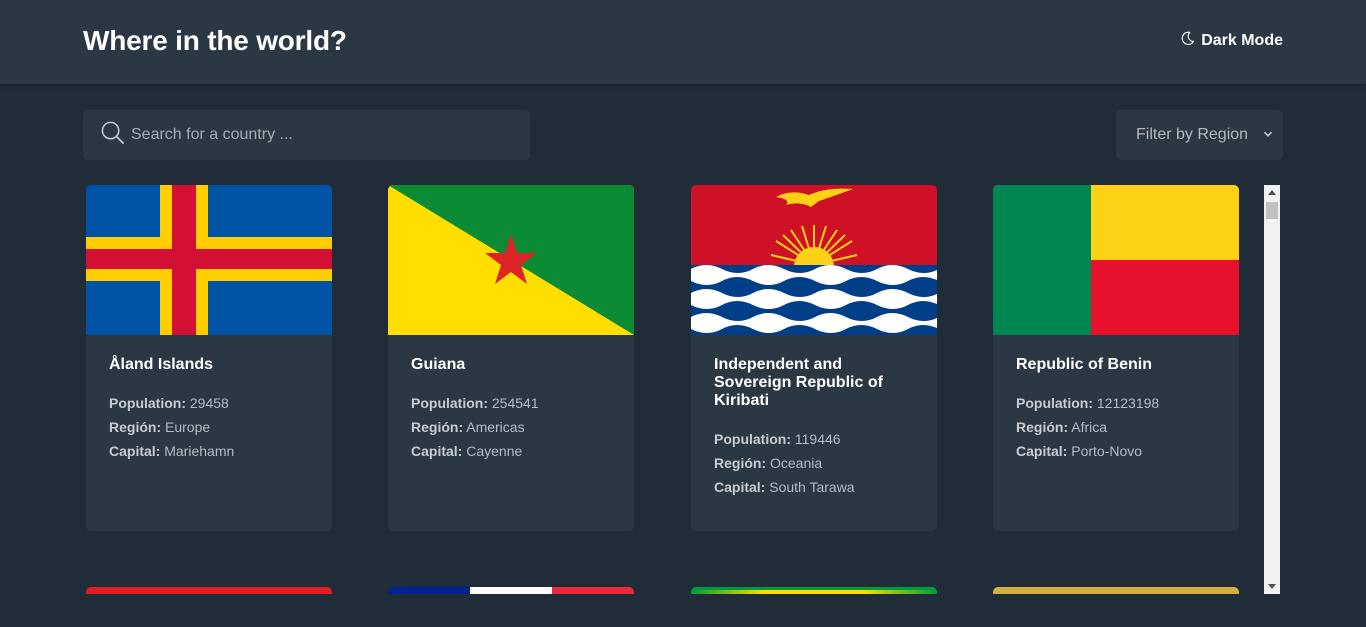 The width and height of the screenshot is (1366, 627). Describe the element at coordinates (438, 364) in the screenshot. I see `country-name: Guiana` at that location.